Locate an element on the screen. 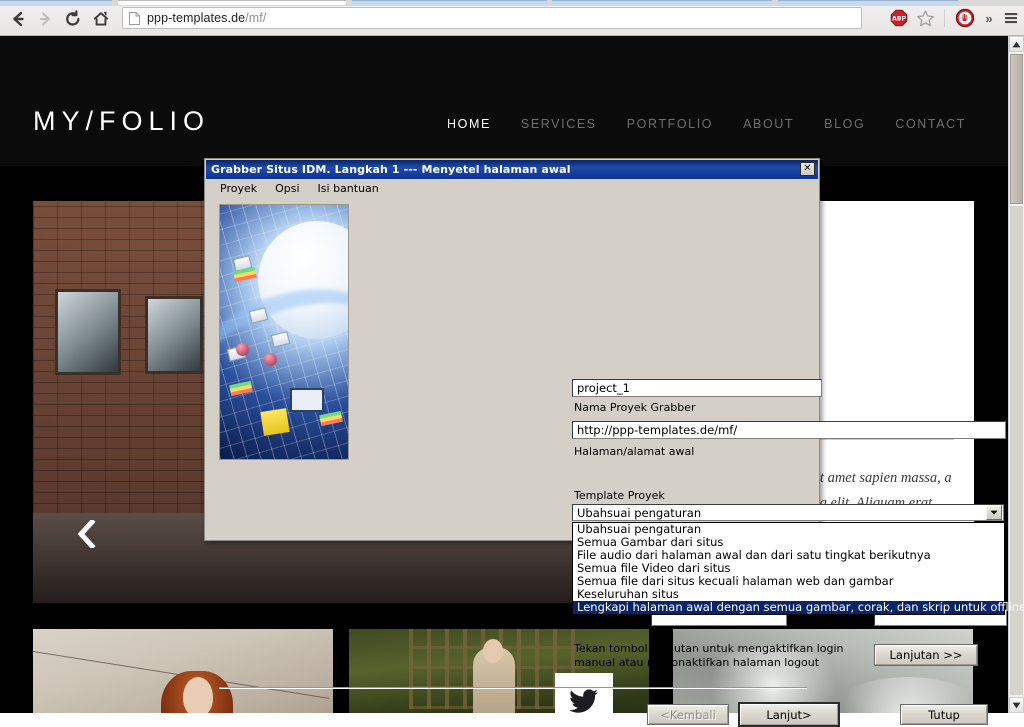 The image size is (1024, 727). chevron-down-icon is located at coordinates (994, 512).